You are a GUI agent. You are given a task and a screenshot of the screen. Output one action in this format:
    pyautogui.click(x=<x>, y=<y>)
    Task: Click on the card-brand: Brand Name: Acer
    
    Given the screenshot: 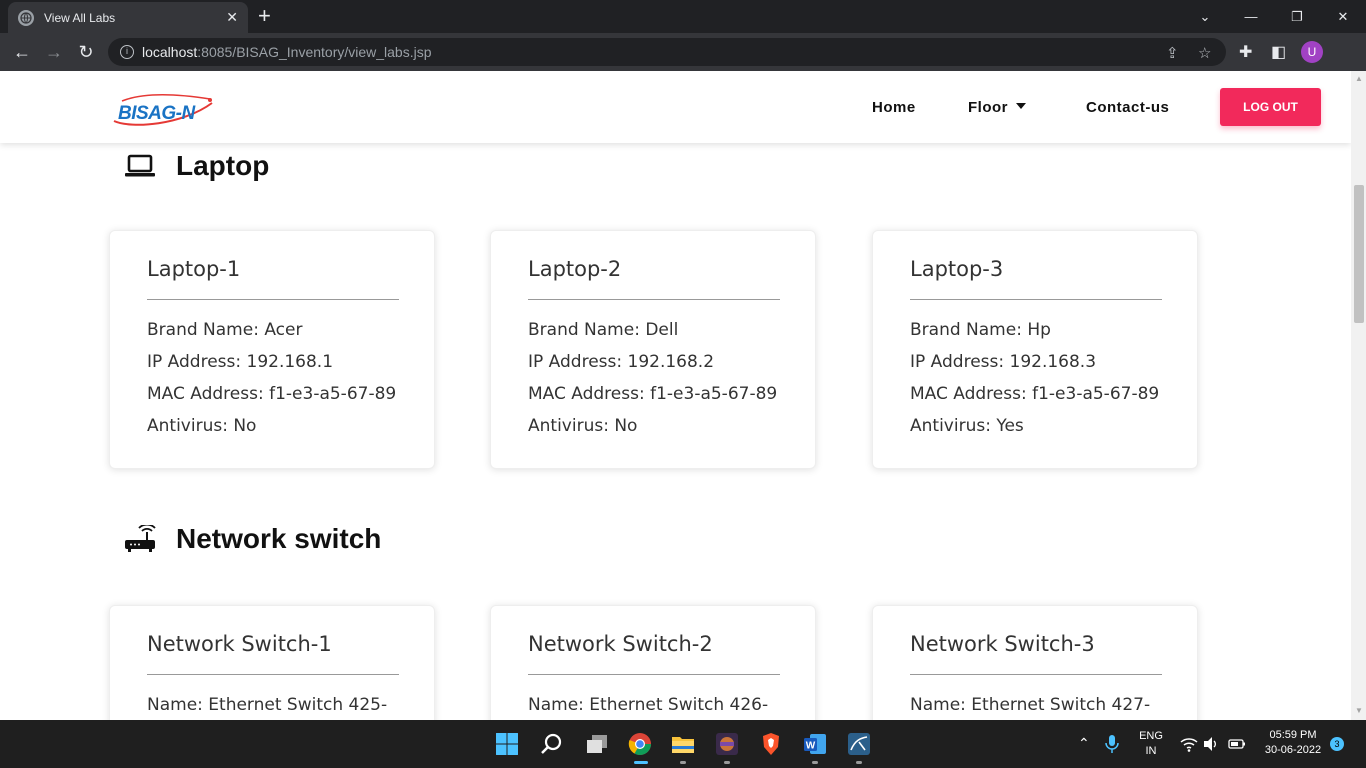 What is the action you would take?
    pyautogui.click(x=225, y=330)
    